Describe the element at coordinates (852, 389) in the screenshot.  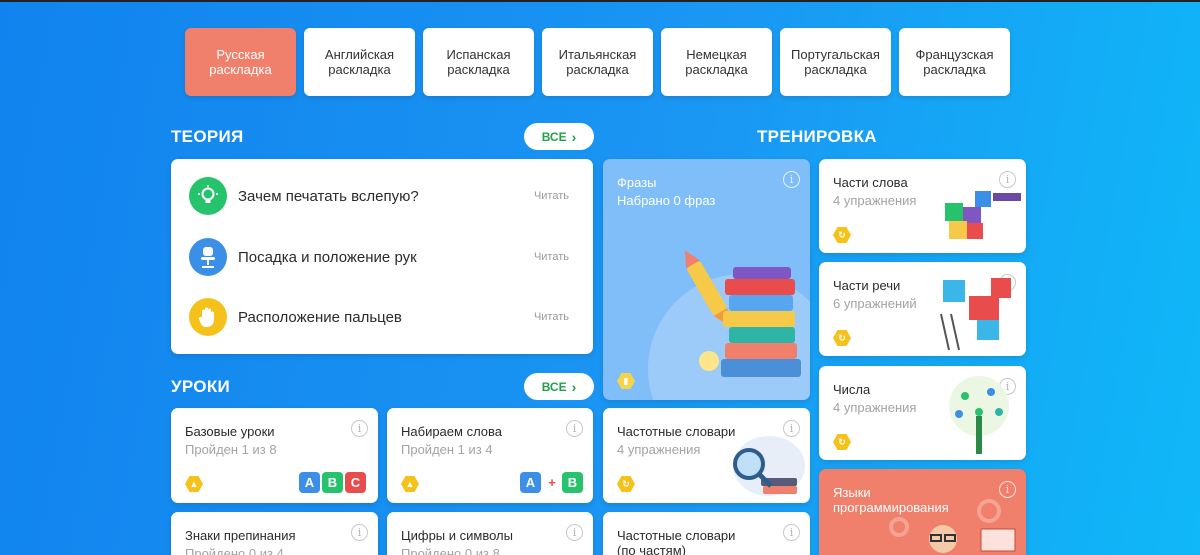
I see `training-title: Числа` at that location.